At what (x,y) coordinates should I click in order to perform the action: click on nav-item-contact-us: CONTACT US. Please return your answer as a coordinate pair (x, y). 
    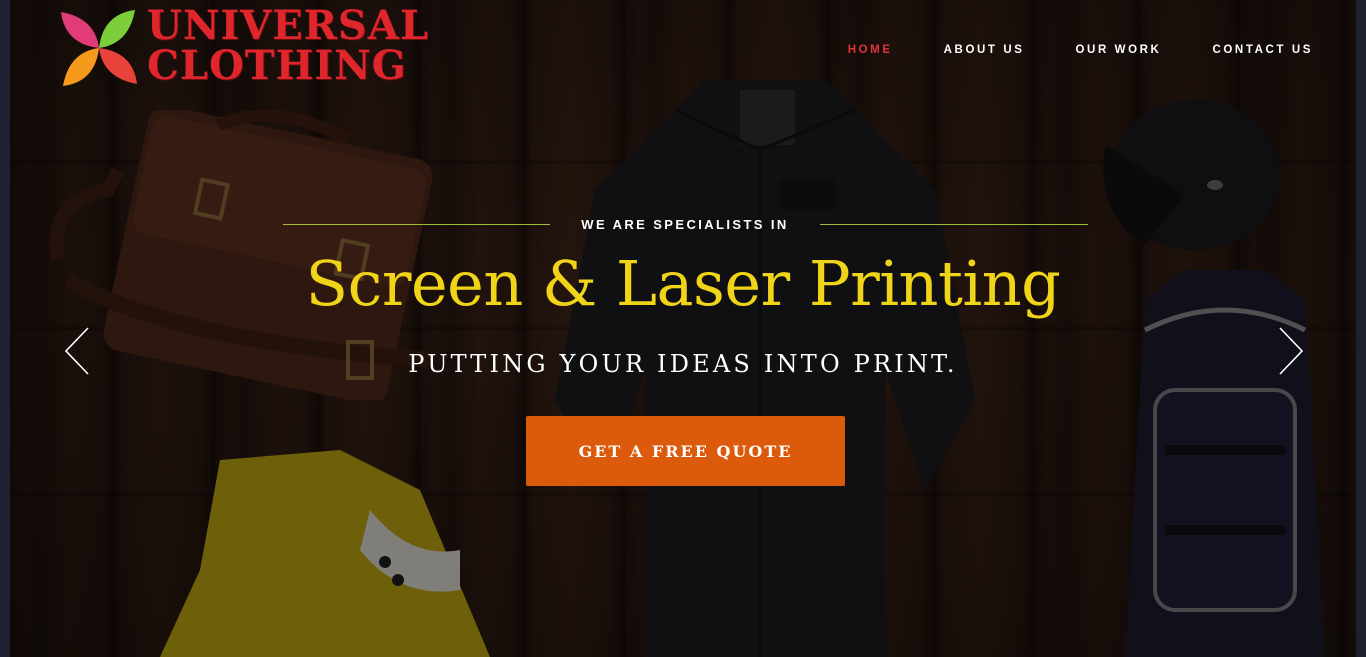
    Looking at the image, I should click on (1262, 50).